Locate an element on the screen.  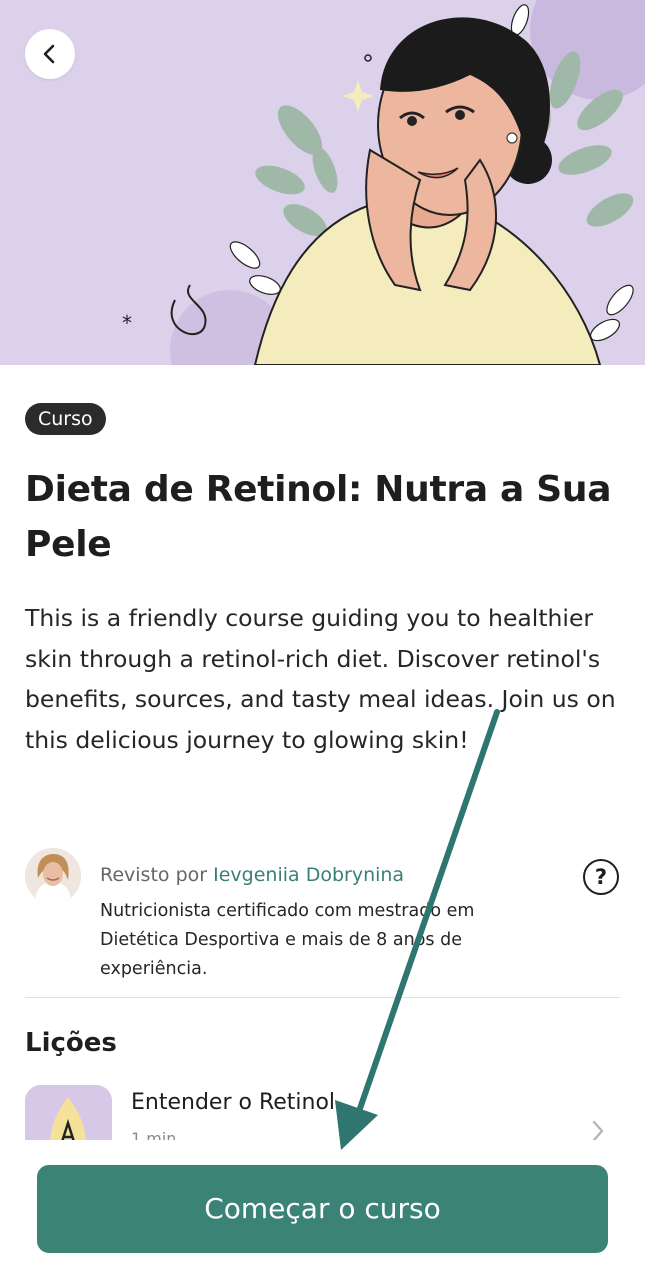
chevron-left-icon is located at coordinates (49, 54).